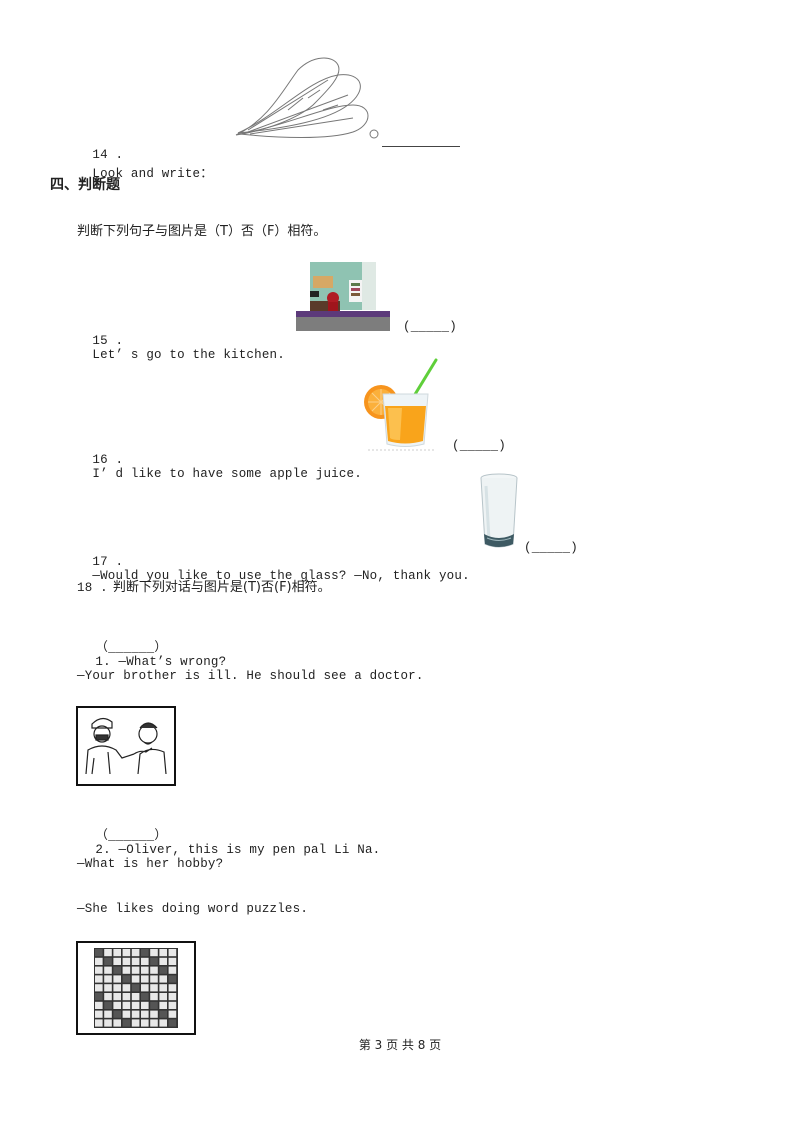 This screenshot has height=1132, width=800. I want to click on question-14-answer-blank, so click(421, 146).